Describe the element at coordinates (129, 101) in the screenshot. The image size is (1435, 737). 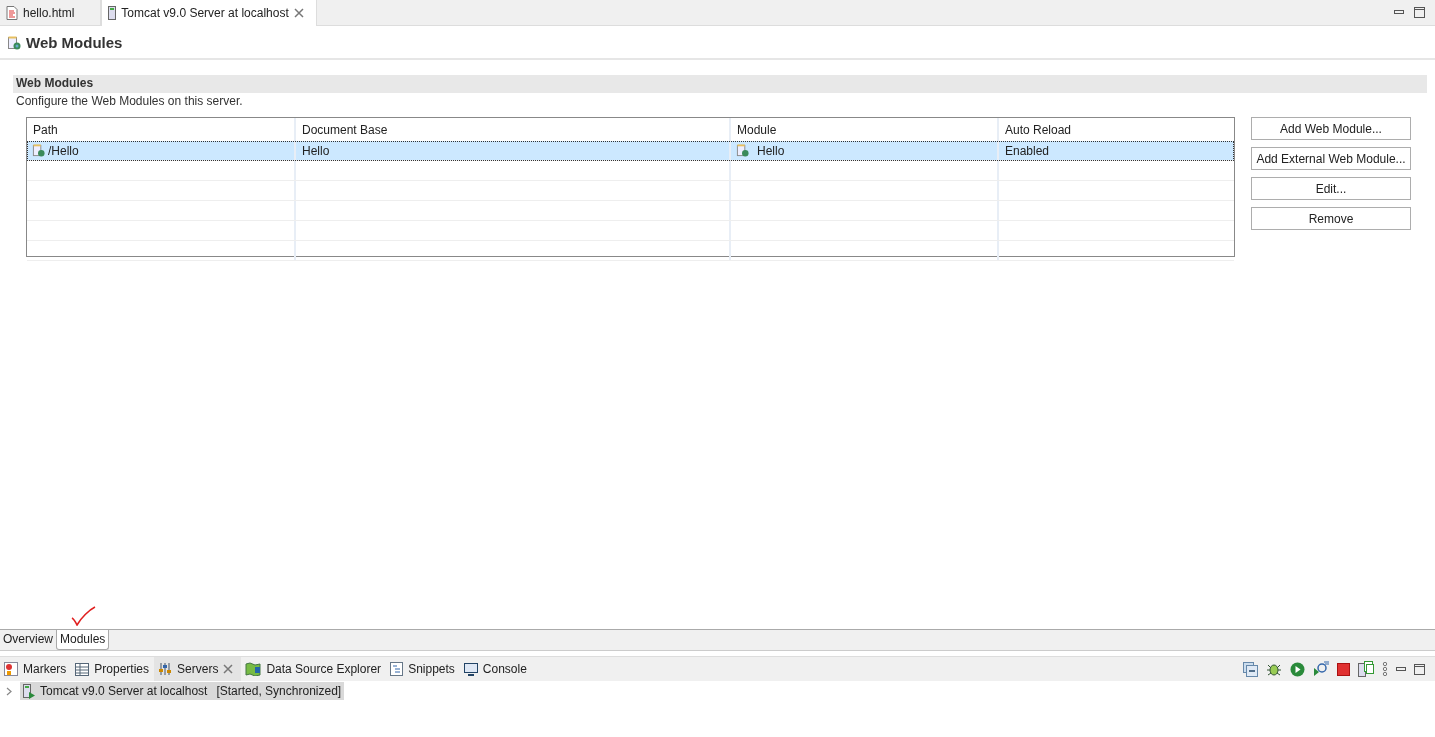
I see `section-description: Configure the Web Modules on this server.` at that location.